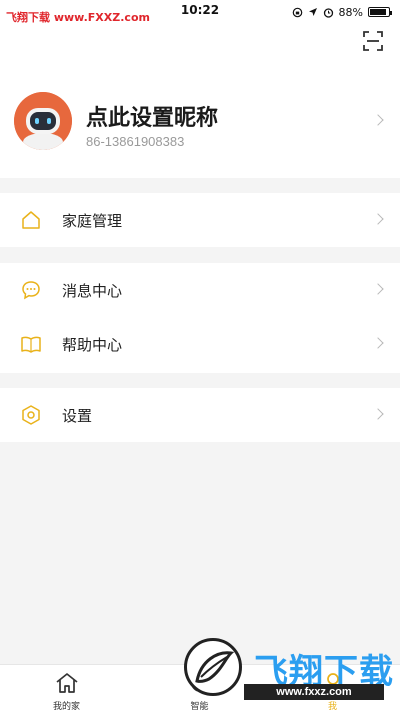  What do you see at coordinates (66, 707) in the screenshot?
I see `tab-label: 我的家` at bounding box center [66, 707].